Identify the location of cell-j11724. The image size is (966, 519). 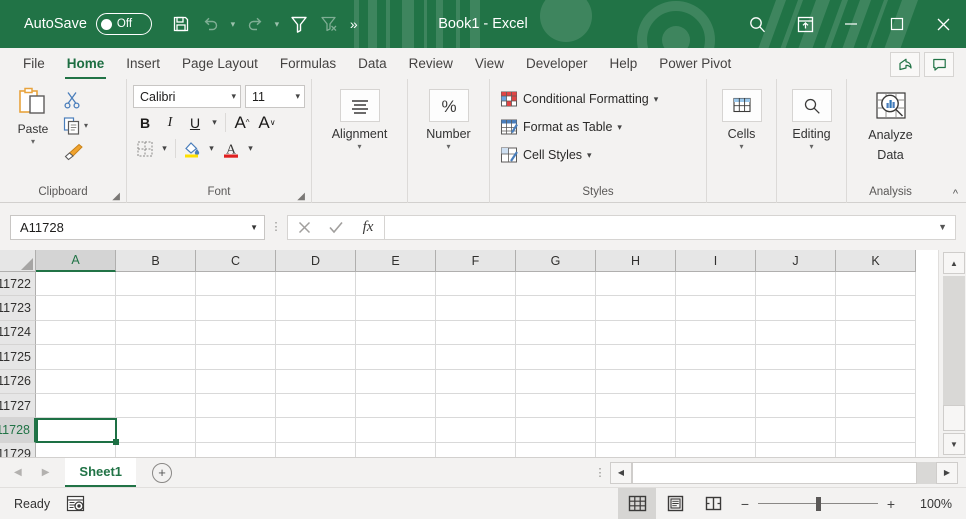
(796, 333).